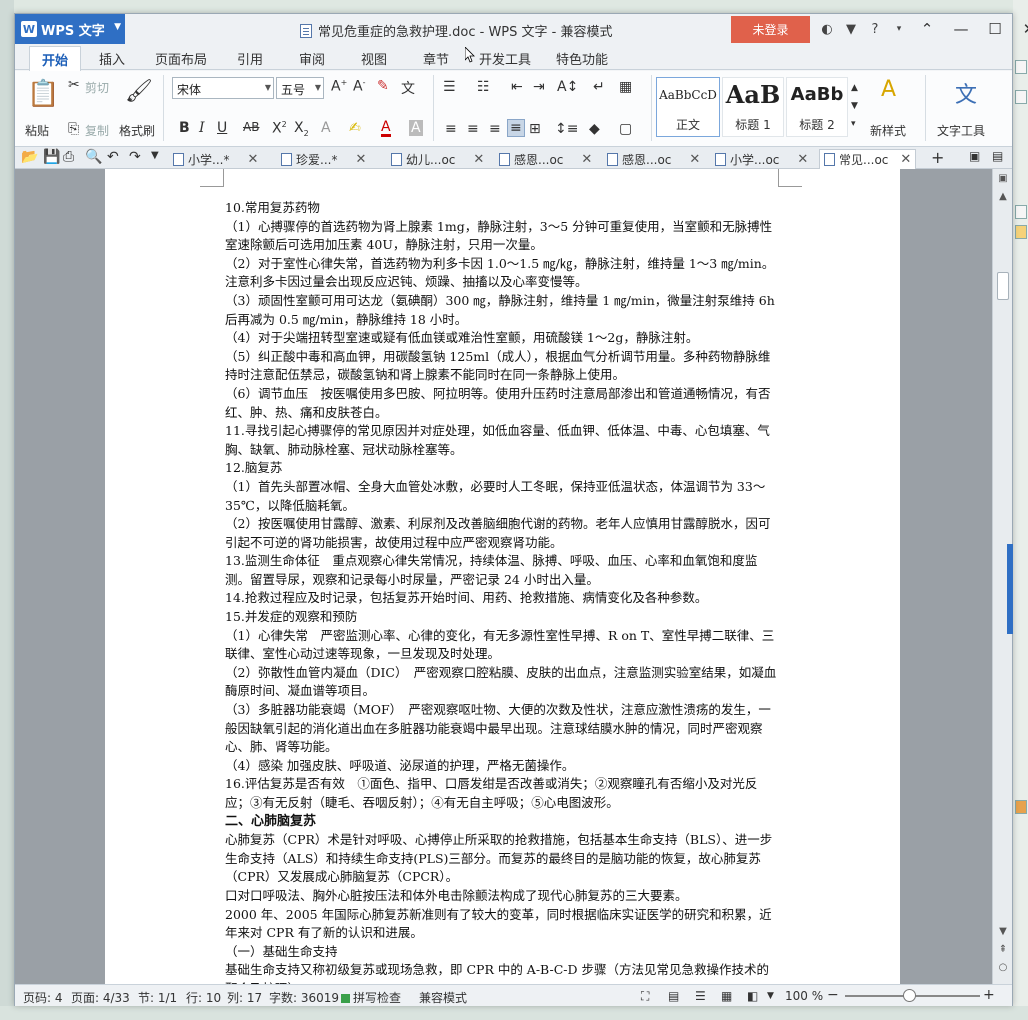 The image size is (1028, 1020). I want to click on doc-tab-active: 常见...oc ✕, so click(868, 159).